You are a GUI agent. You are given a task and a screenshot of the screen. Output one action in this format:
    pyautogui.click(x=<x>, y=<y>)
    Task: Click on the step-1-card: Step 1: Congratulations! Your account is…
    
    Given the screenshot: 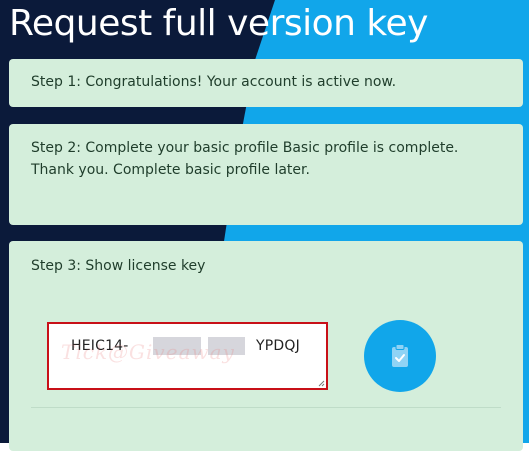 What is the action you would take?
    pyautogui.click(x=266, y=83)
    